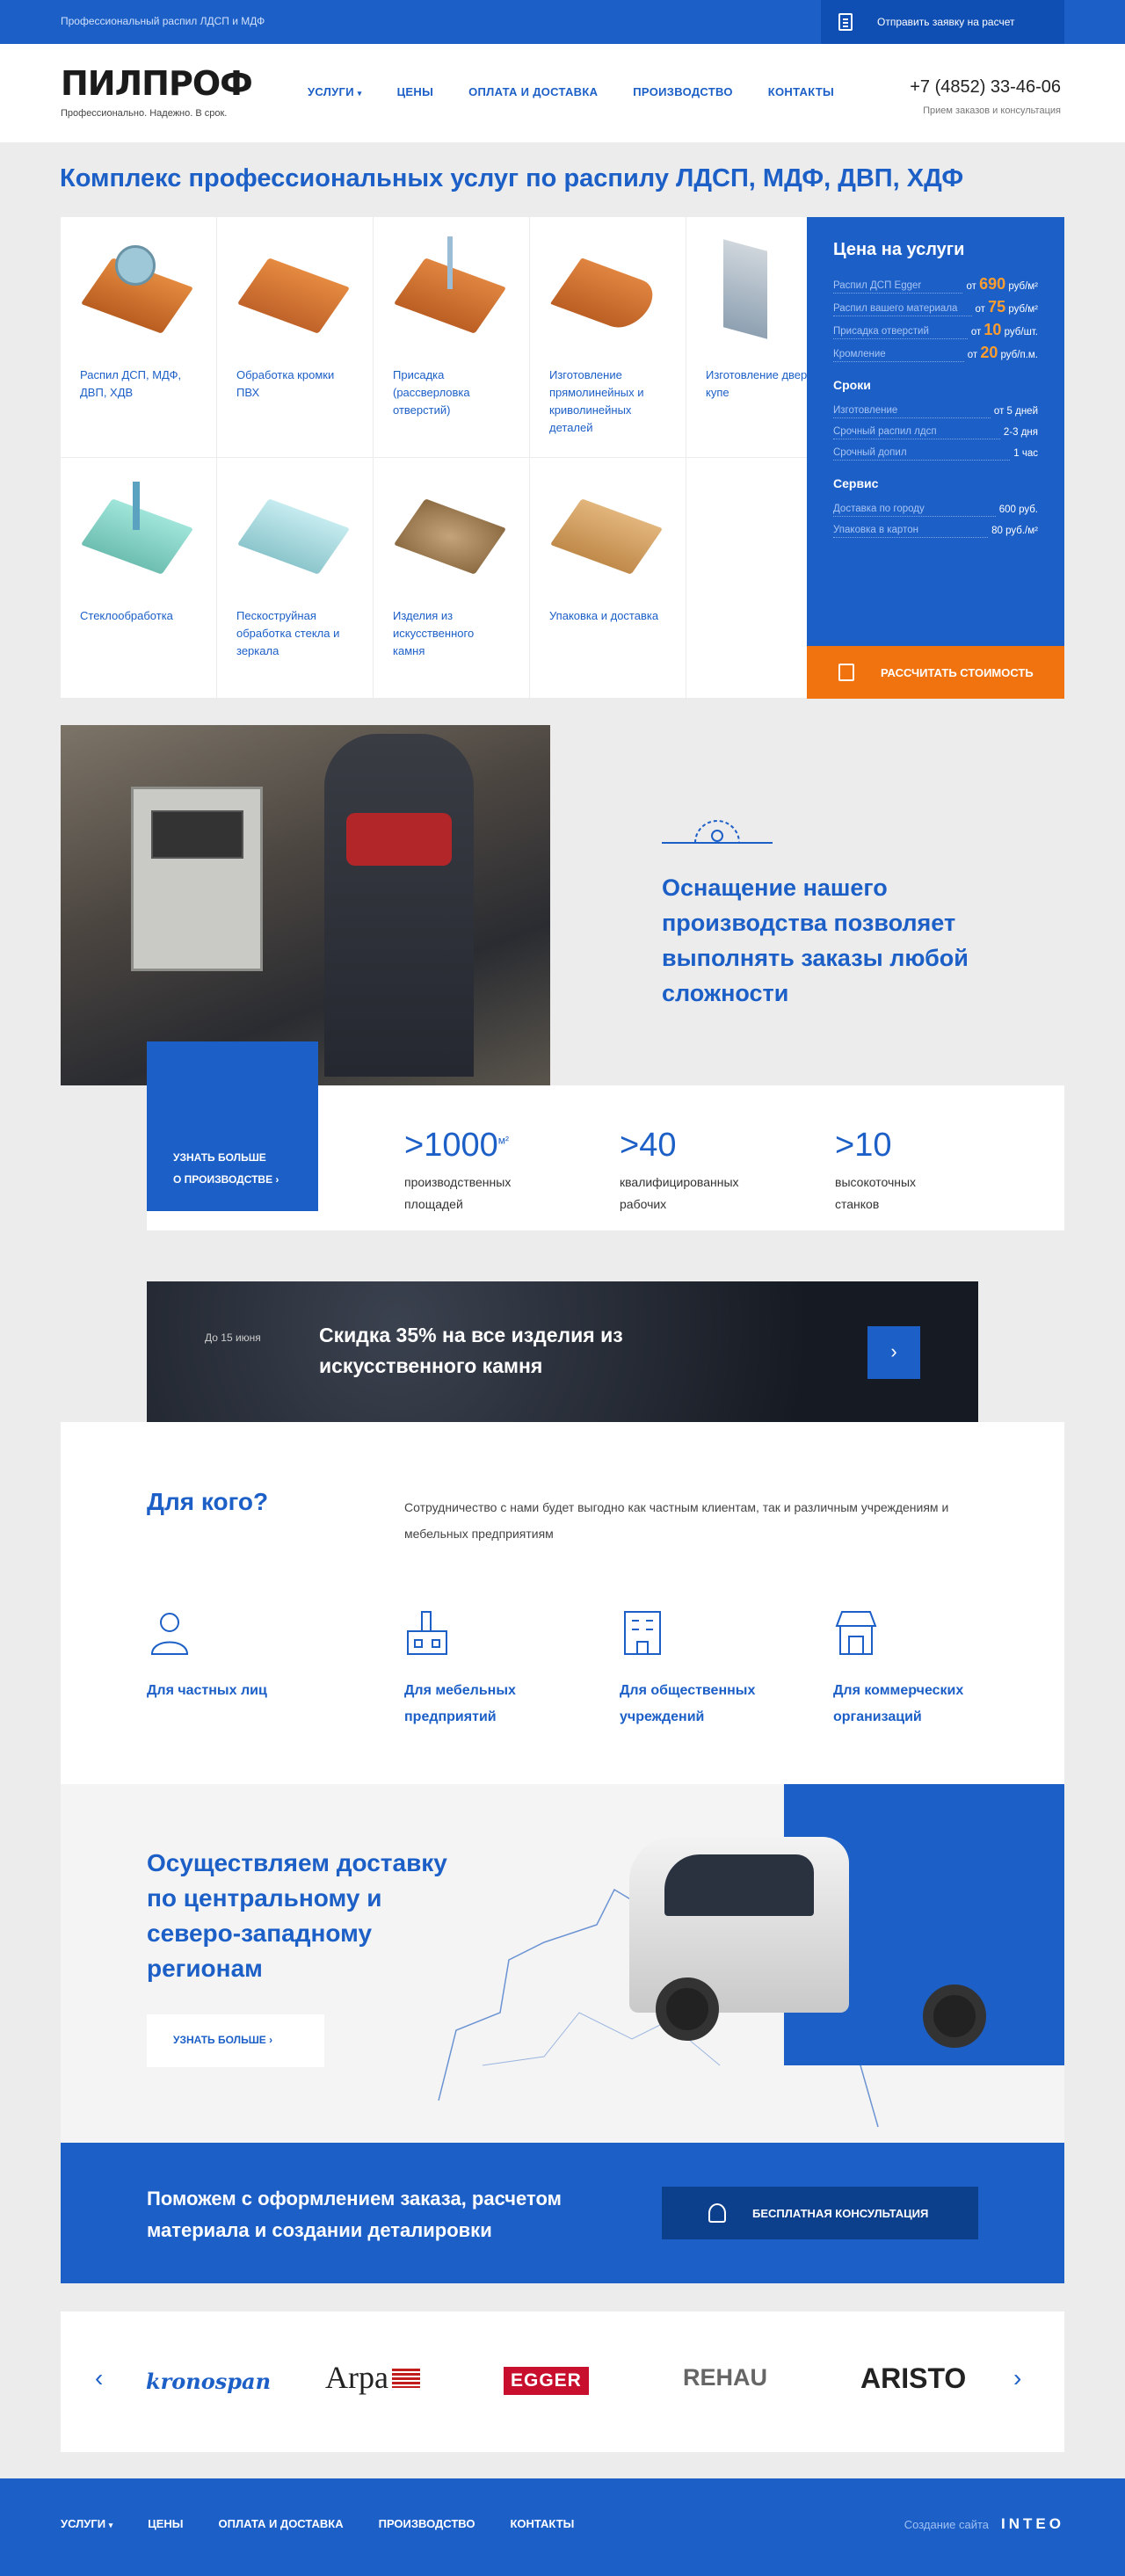 This screenshot has height=2576, width=1125. Describe the element at coordinates (295, 530) in the screenshot. I see `sandblast-icon` at that location.